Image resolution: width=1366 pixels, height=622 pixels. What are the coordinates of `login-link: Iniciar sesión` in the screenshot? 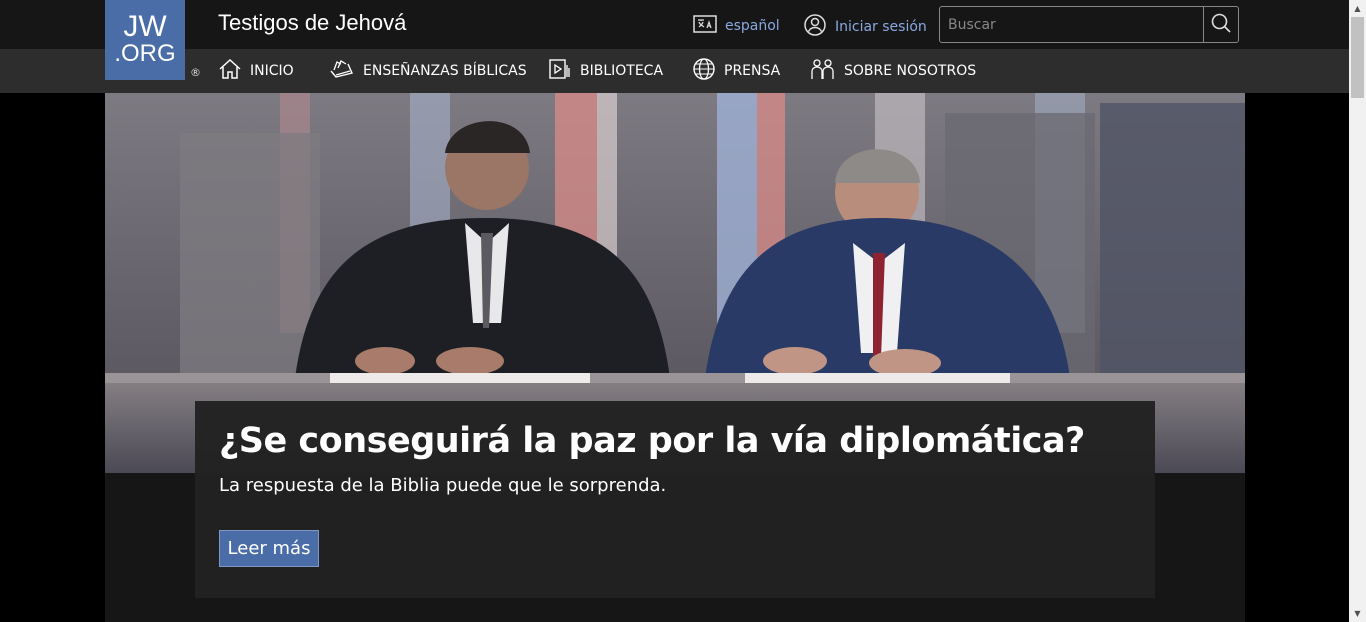 It's located at (865, 27).